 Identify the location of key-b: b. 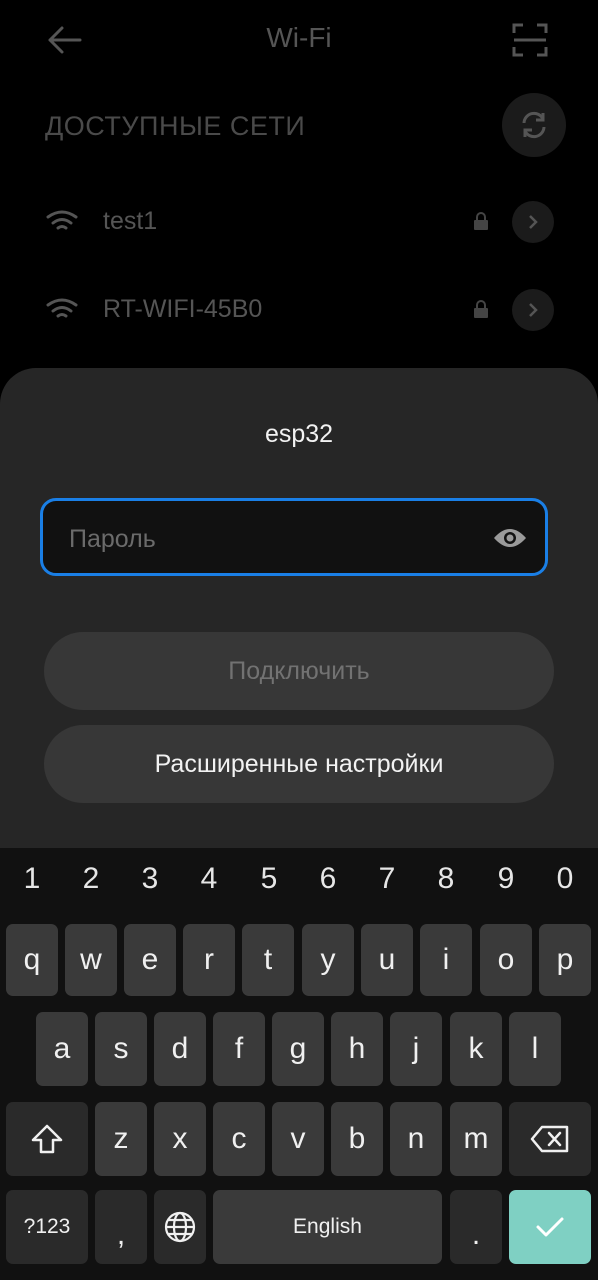
(357, 1139).